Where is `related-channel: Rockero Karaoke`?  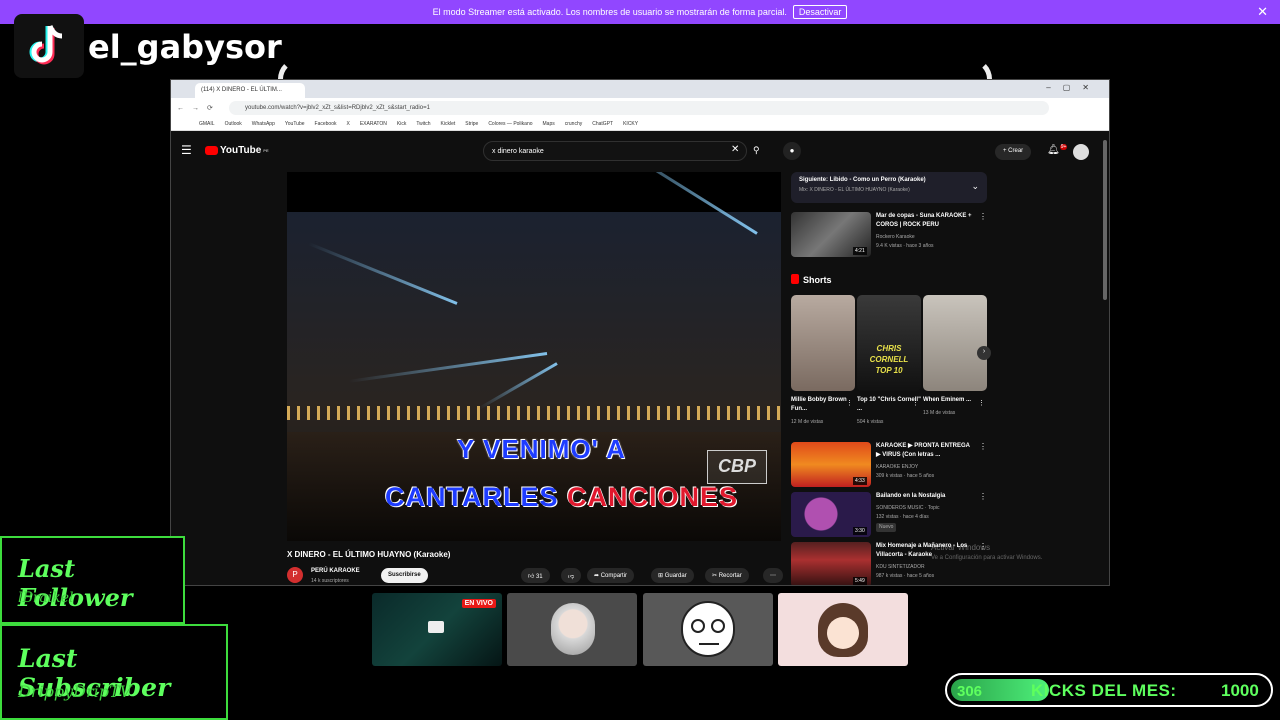
related-channel: Rockero Karaoke is located at coordinates (895, 237).